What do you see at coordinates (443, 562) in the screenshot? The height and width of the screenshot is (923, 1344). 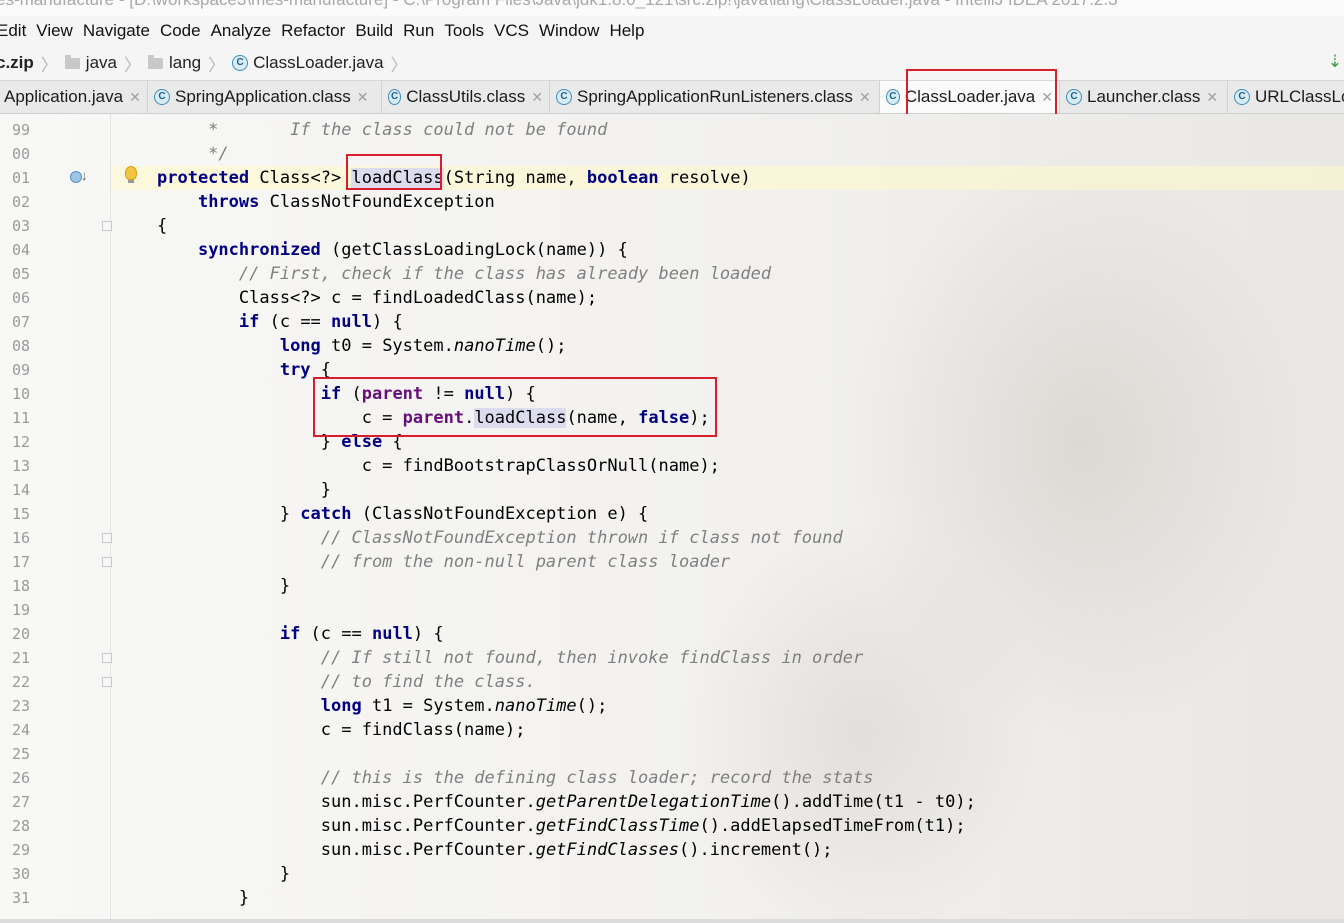 I see `code-line: // from the non-null parent class loader` at bounding box center [443, 562].